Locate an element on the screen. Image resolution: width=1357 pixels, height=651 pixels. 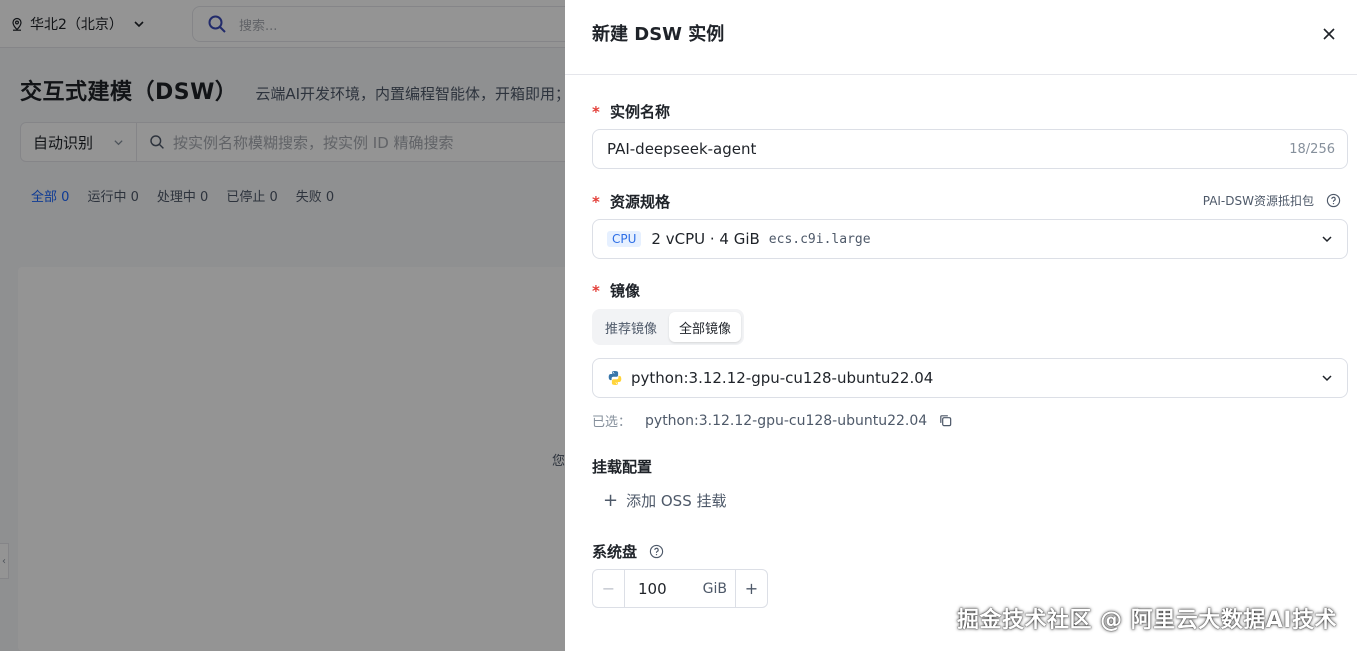
watermark: 掘金技术社区 @ 阿里云大数据AI技术 is located at coordinates (1146, 620).